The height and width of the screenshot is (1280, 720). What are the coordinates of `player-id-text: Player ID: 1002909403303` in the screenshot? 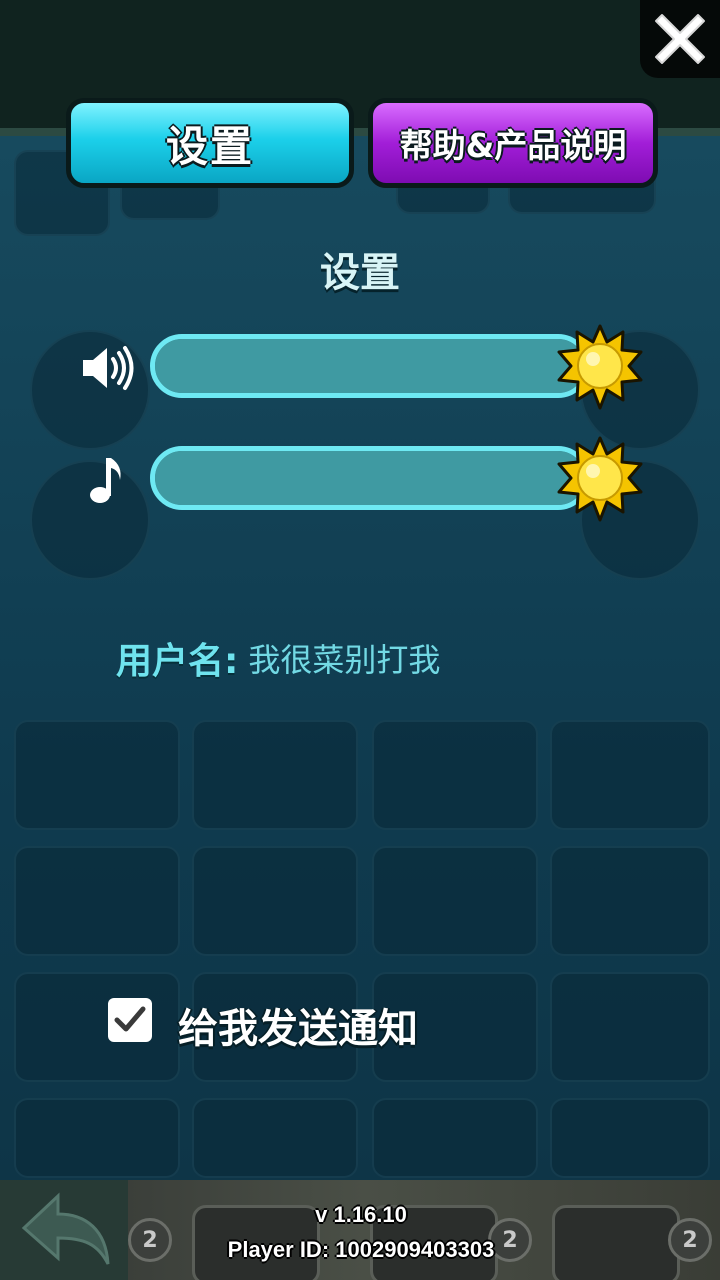 It's located at (361, 1249).